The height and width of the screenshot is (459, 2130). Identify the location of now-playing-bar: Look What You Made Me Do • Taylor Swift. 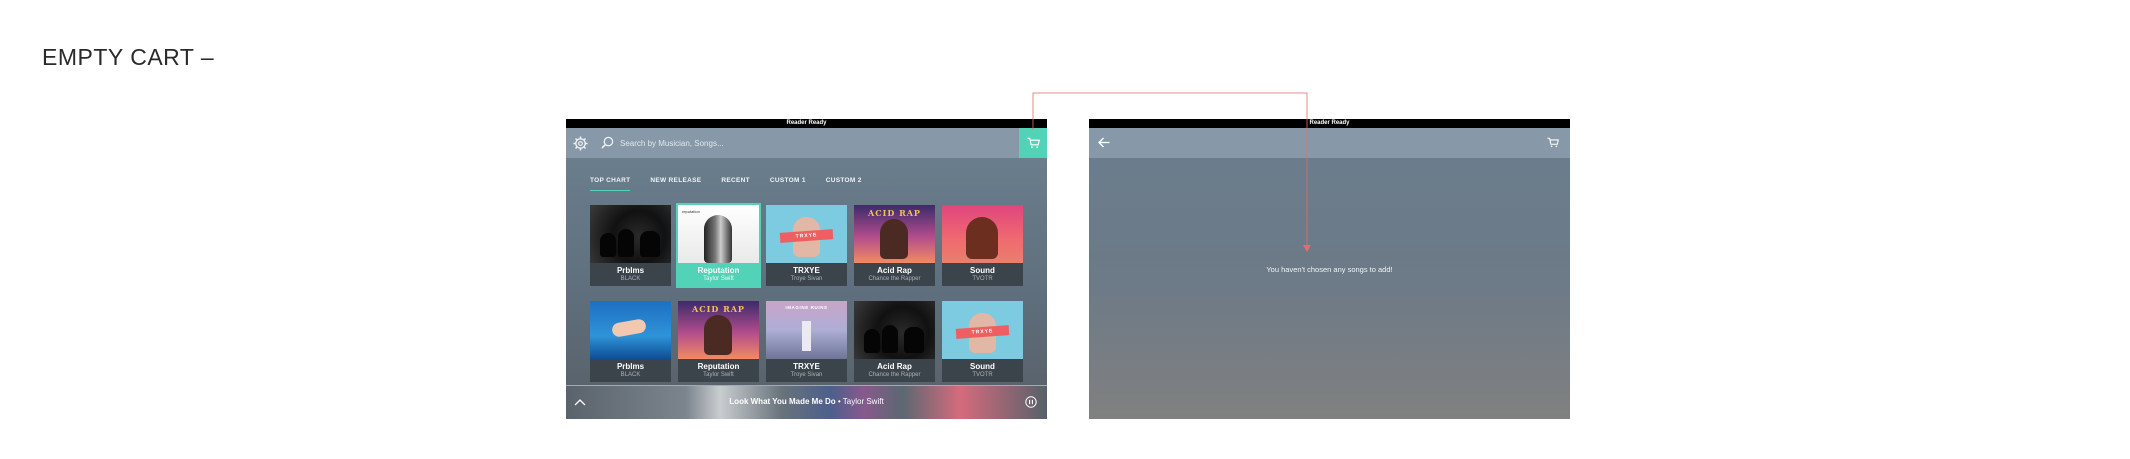
(806, 402).